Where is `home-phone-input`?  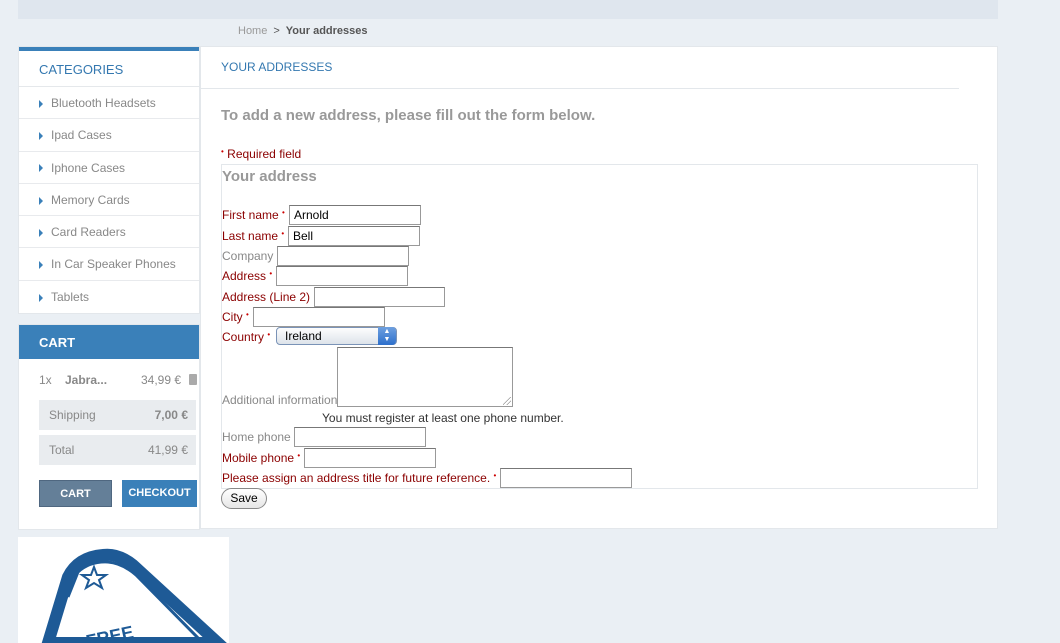
home-phone-input is located at coordinates (360, 437).